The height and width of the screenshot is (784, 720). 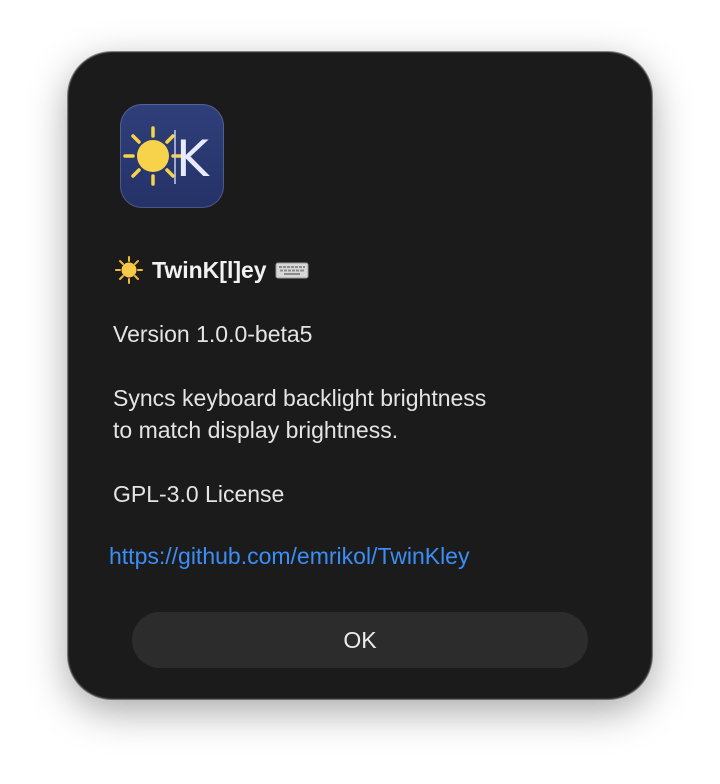 I want to click on app-name: TwinK[l]ey, so click(x=209, y=269).